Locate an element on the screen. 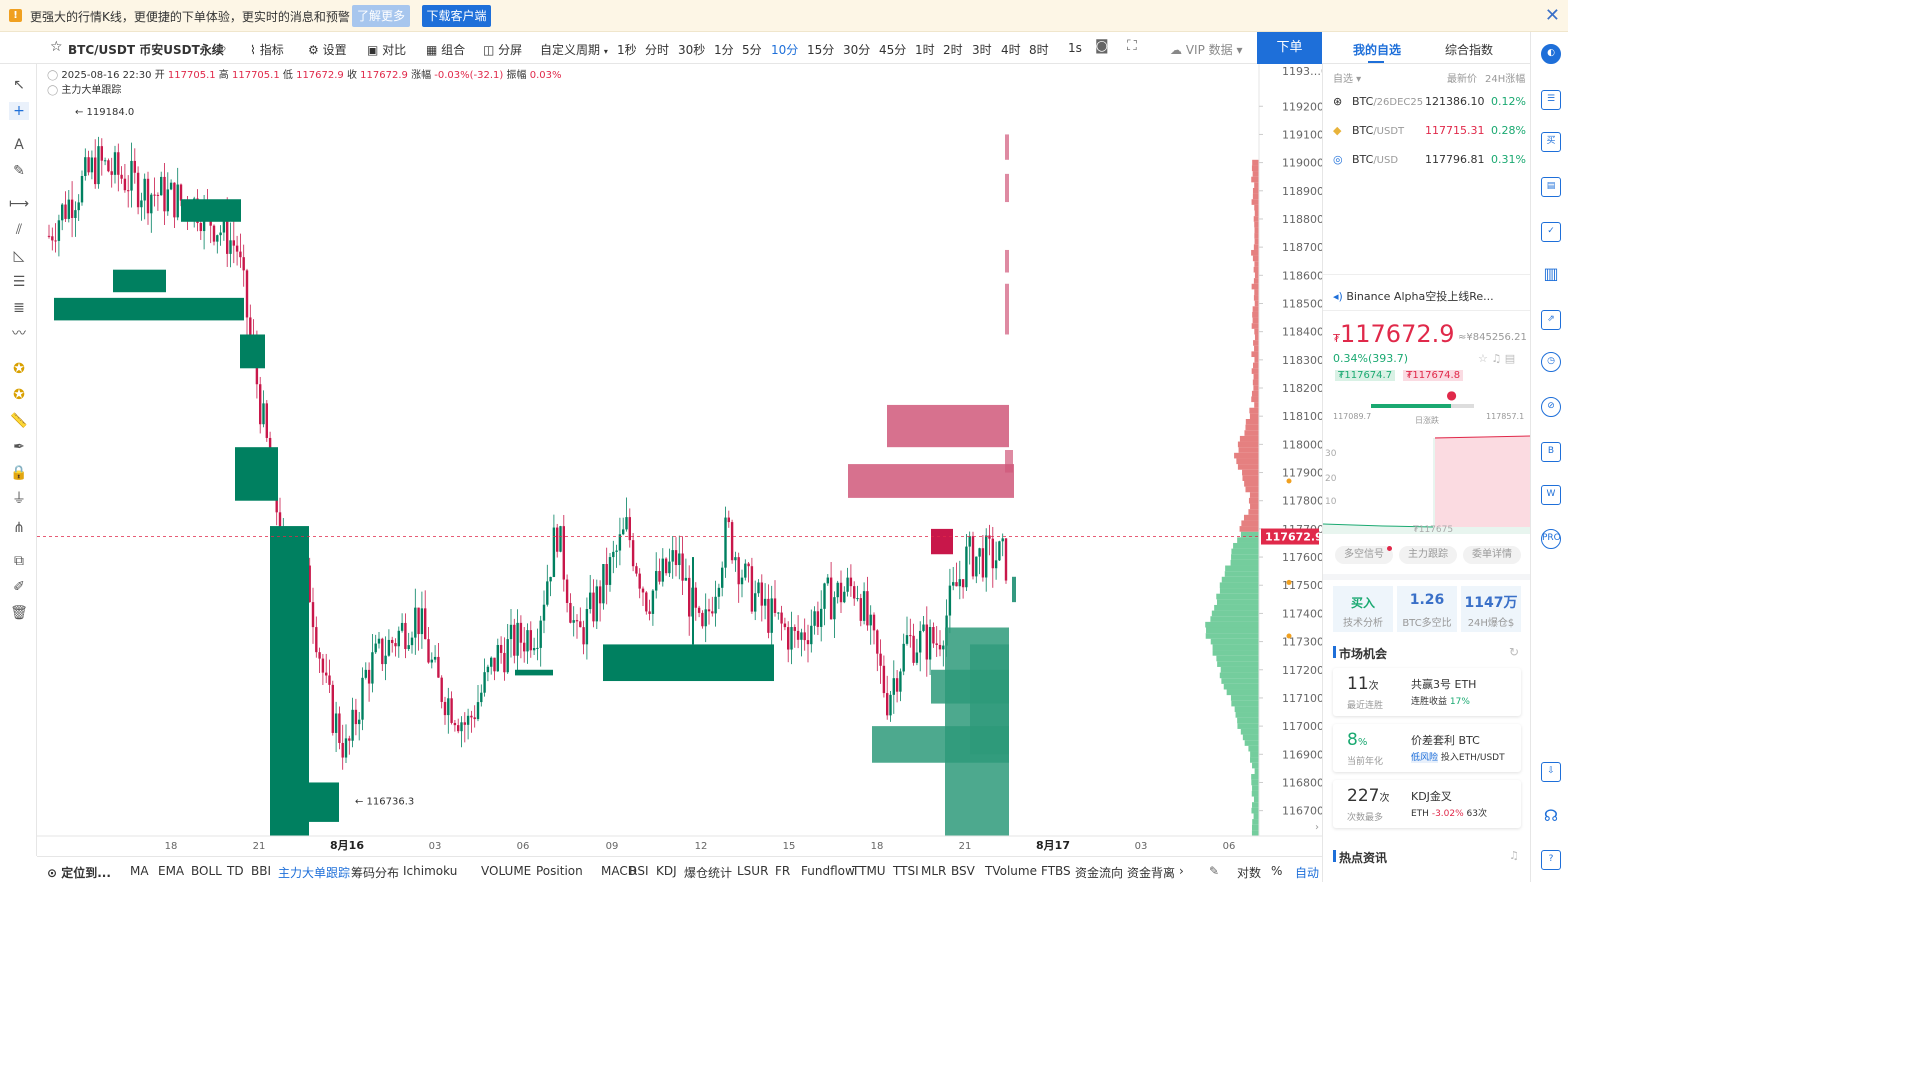 Image resolution: width=1920 pixels, height=1080 pixels. book-icon: B is located at coordinates (1551, 452).